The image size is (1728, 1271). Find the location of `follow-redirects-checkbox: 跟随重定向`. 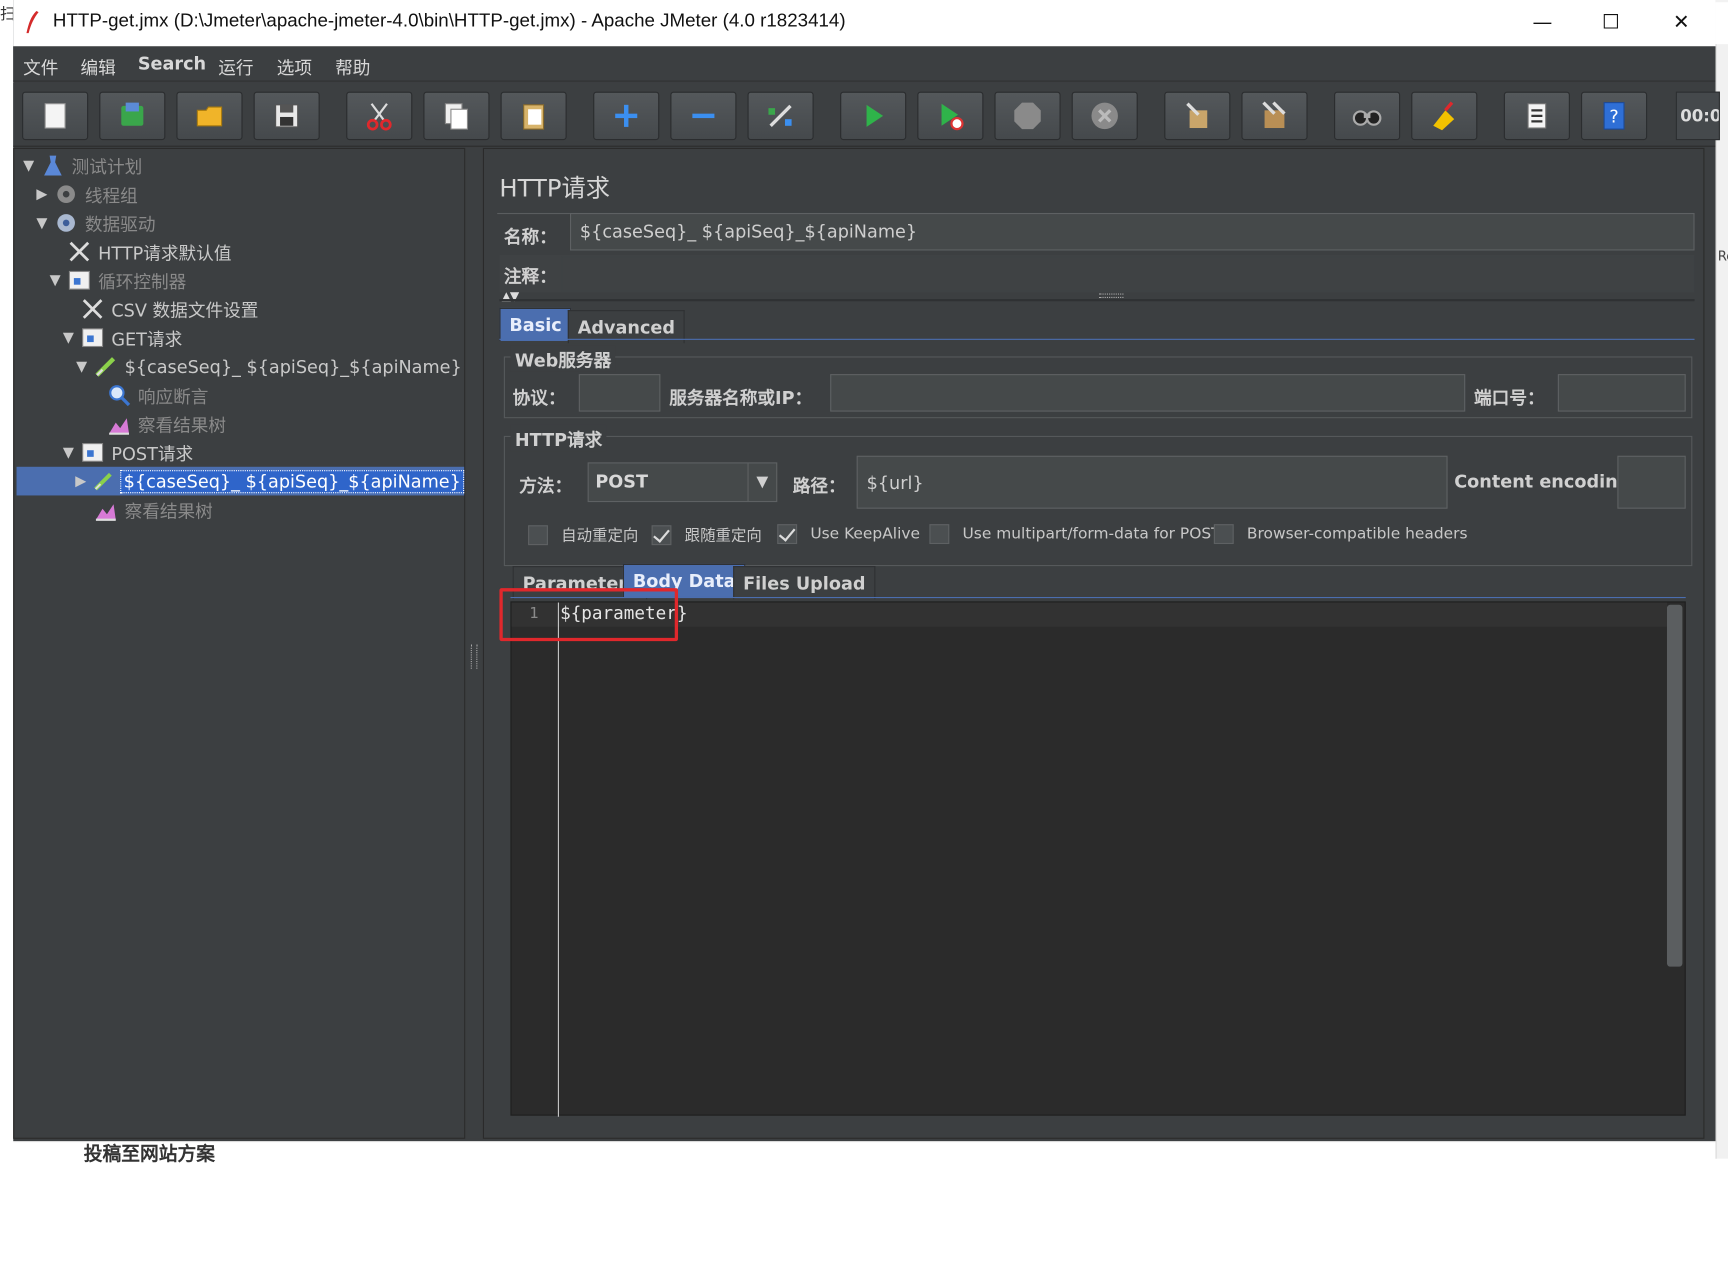

follow-redirects-checkbox: 跟随重定向 is located at coordinates (706, 535).